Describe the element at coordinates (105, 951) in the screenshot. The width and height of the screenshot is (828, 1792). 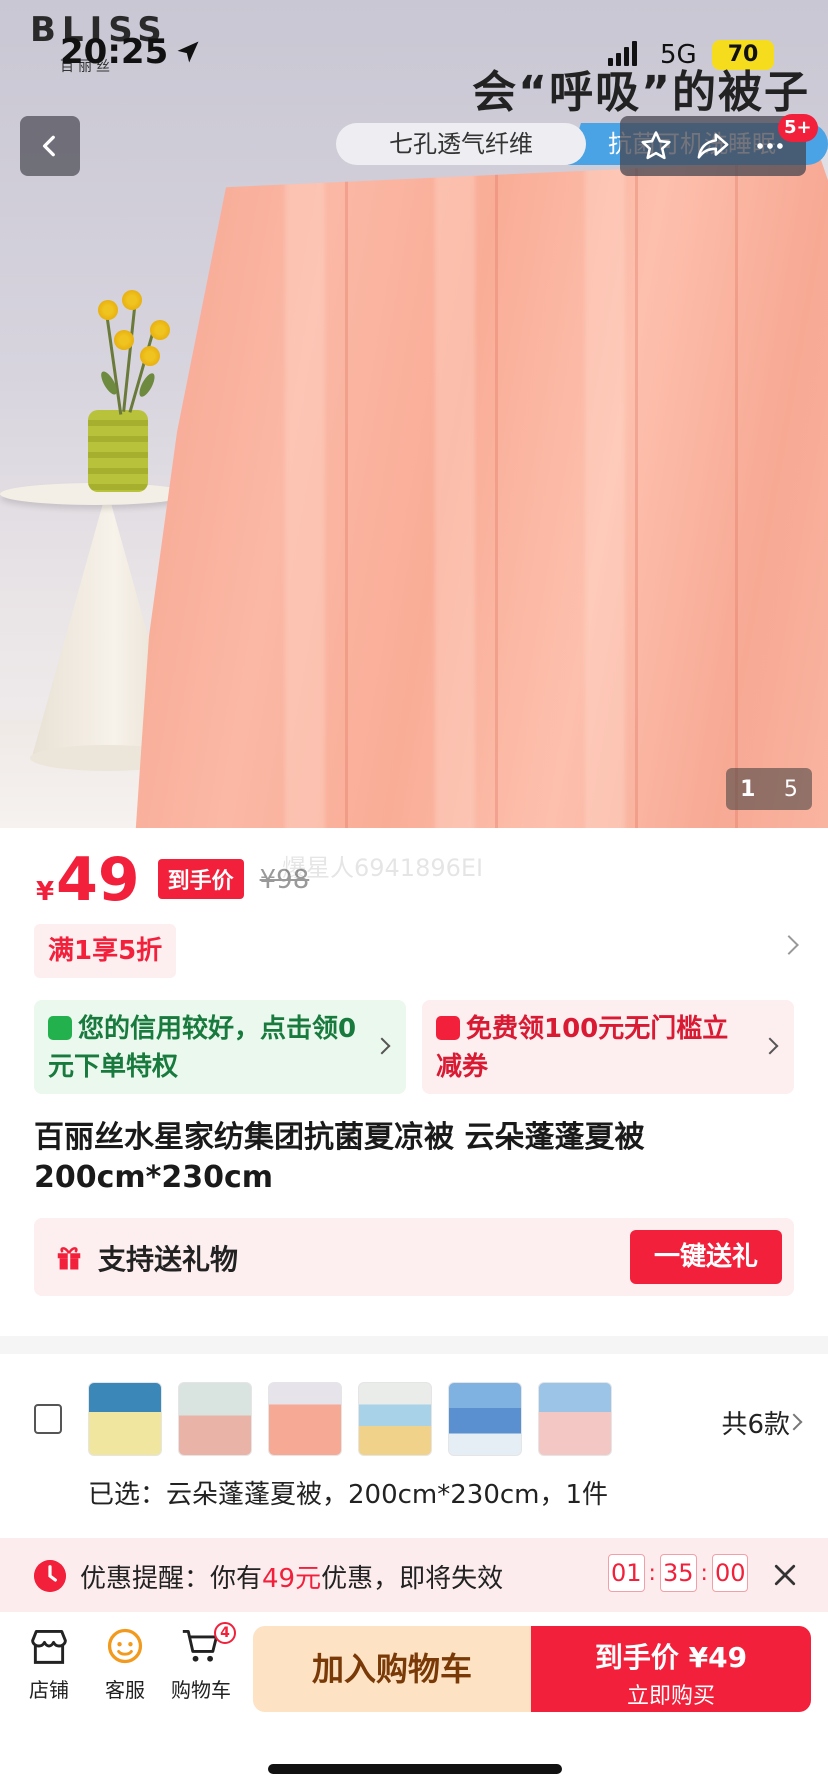
I see `discount-promo: 满1享5折` at that location.